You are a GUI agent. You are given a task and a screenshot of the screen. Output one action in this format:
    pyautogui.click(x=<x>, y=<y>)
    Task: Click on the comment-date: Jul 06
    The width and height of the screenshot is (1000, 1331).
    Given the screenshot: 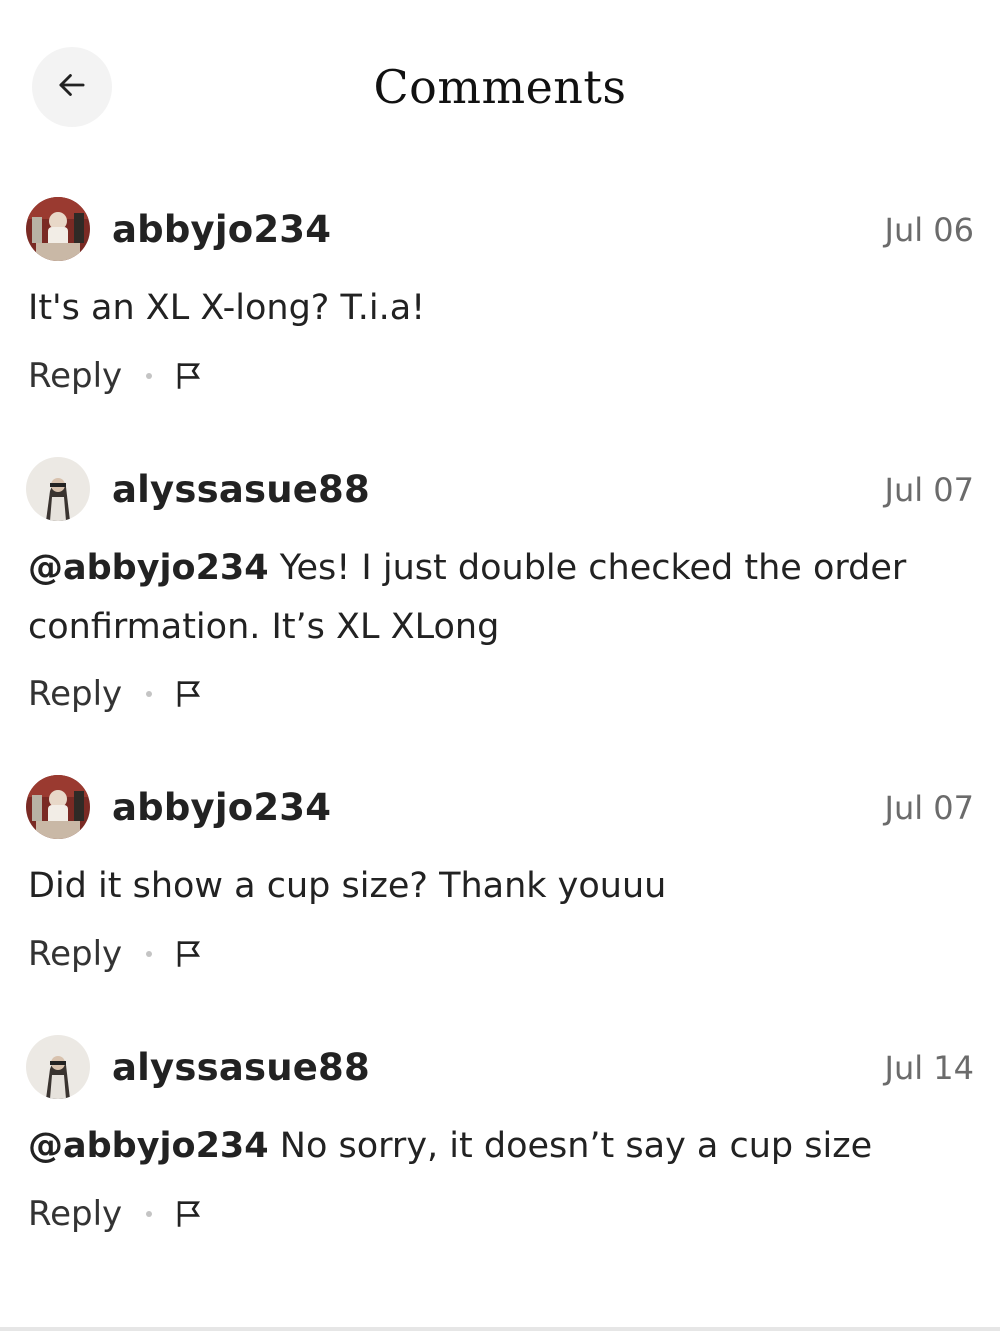 What is the action you would take?
    pyautogui.click(x=929, y=230)
    